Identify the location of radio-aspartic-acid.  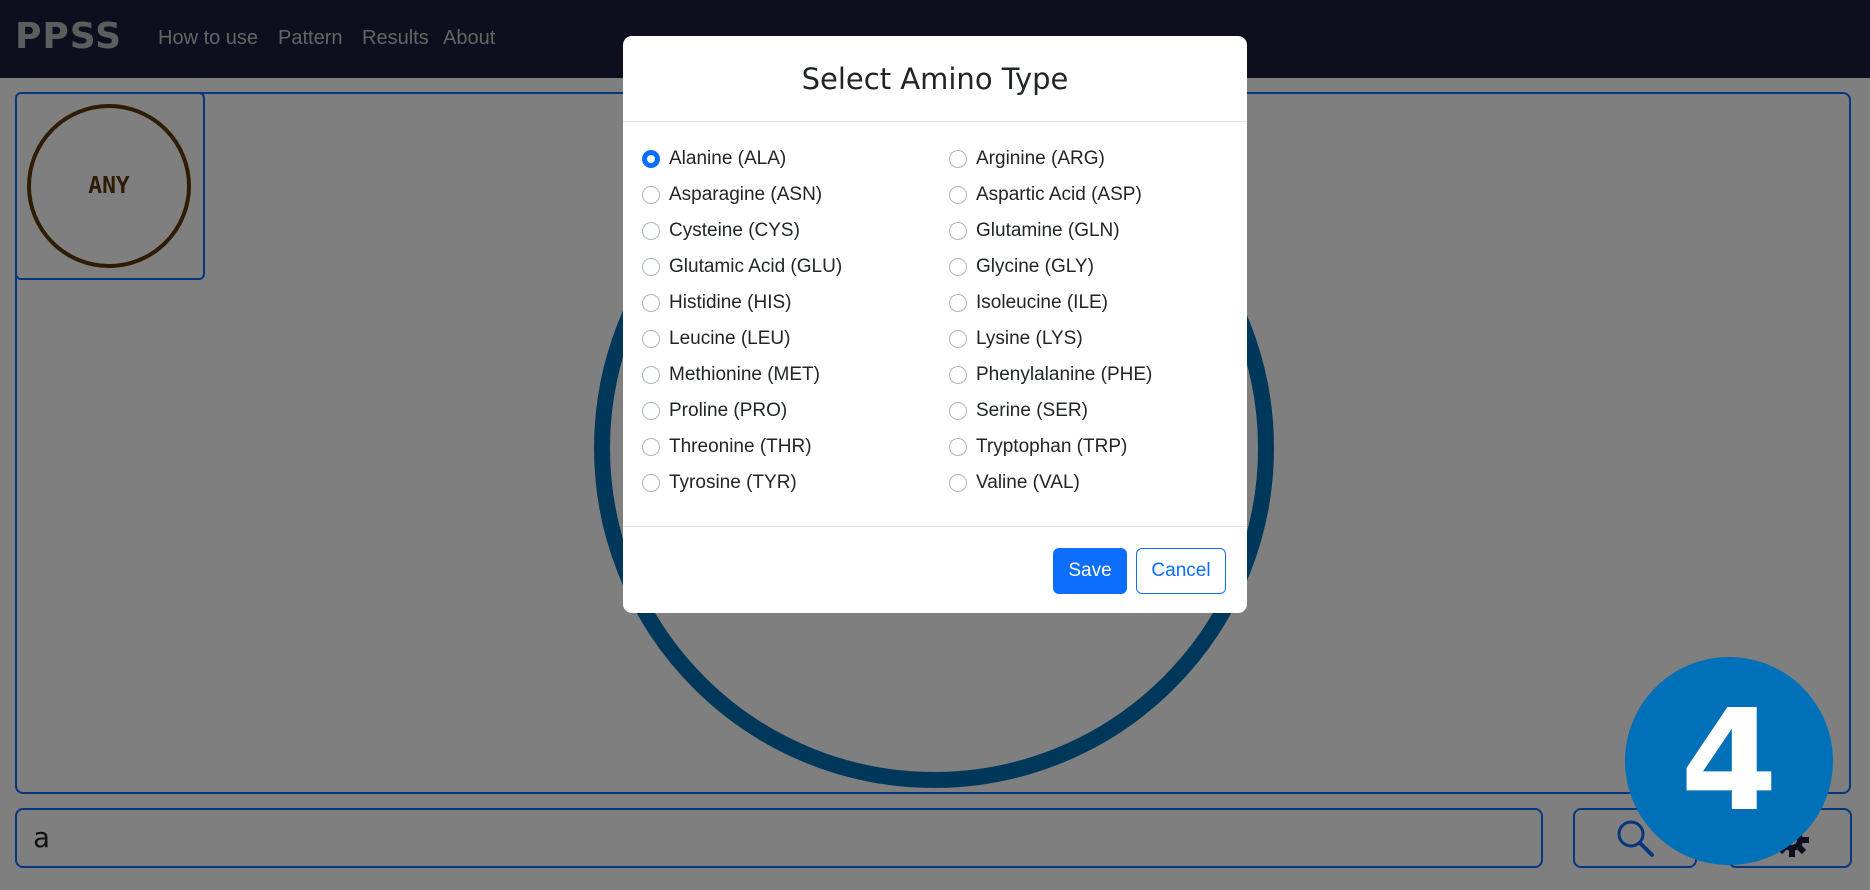
(958, 195).